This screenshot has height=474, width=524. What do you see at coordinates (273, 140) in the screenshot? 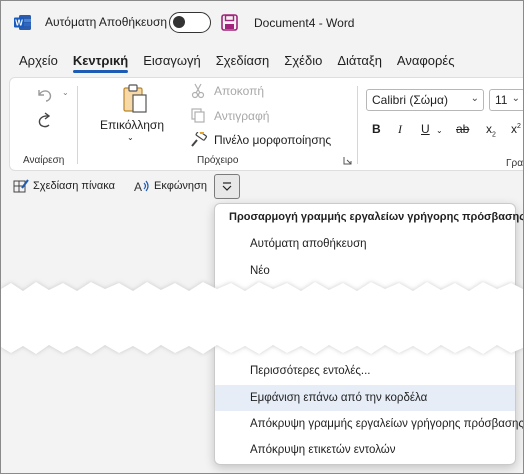
I see `format-painter-label: Πινέλο μορφοποίησης` at bounding box center [273, 140].